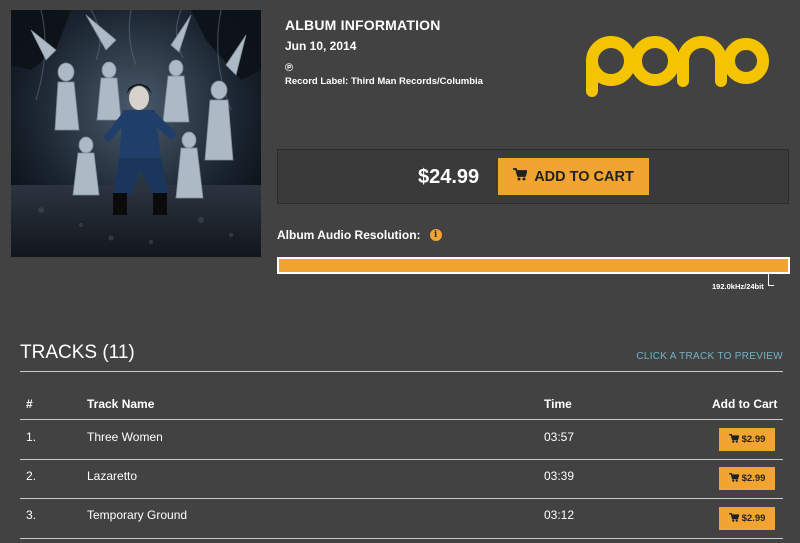 The image size is (800, 543). I want to click on track-time: 03:12, so click(559, 515).